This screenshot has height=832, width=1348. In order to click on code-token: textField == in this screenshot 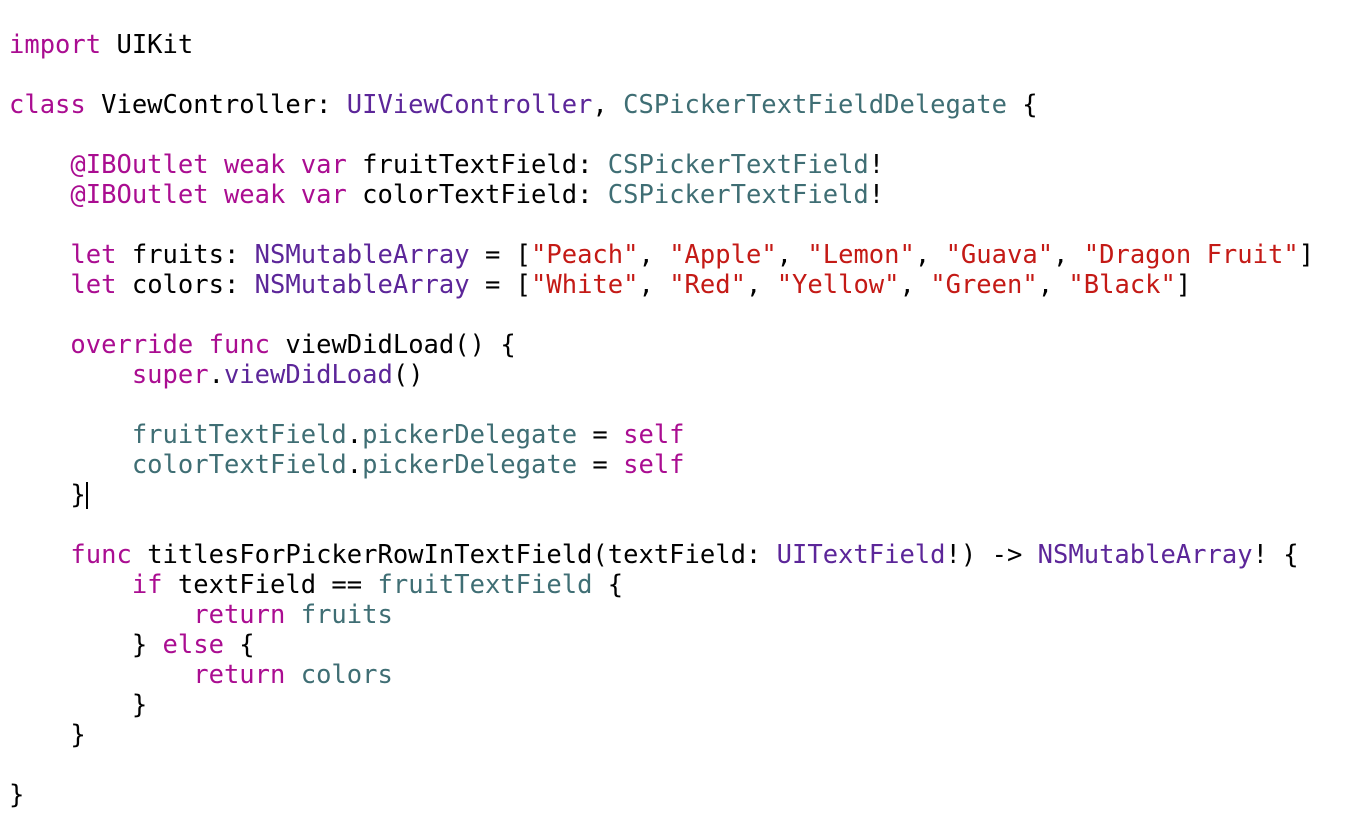, I will do `click(270, 585)`.